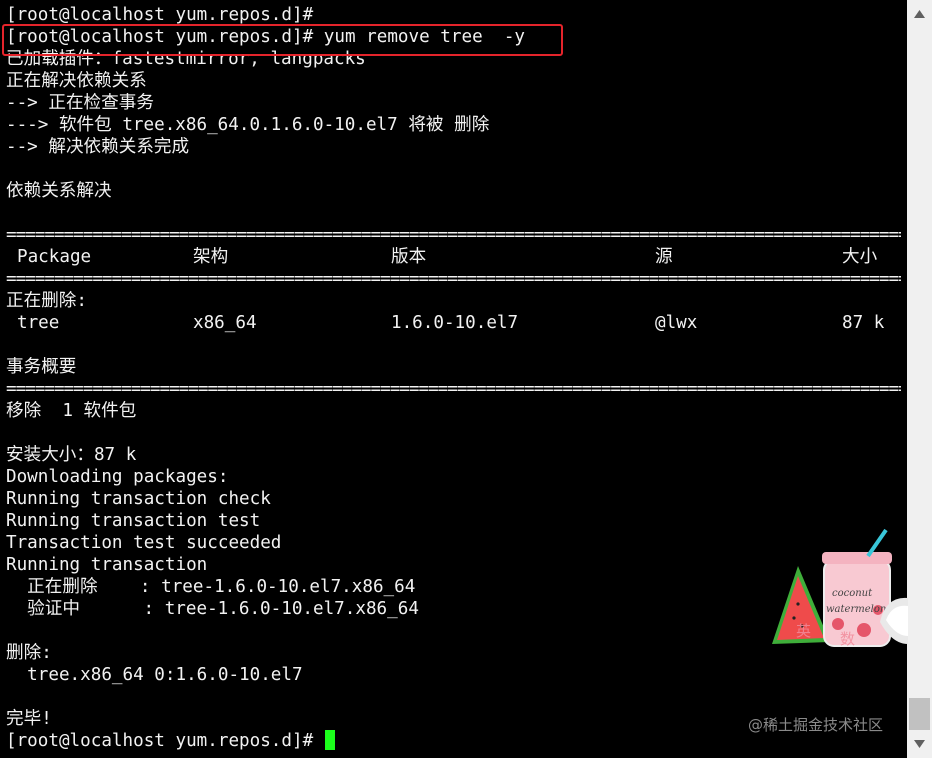 The height and width of the screenshot is (758, 932). Describe the element at coordinates (107, 565) in the screenshot. I see `terminal-line: Running transaction` at that location.